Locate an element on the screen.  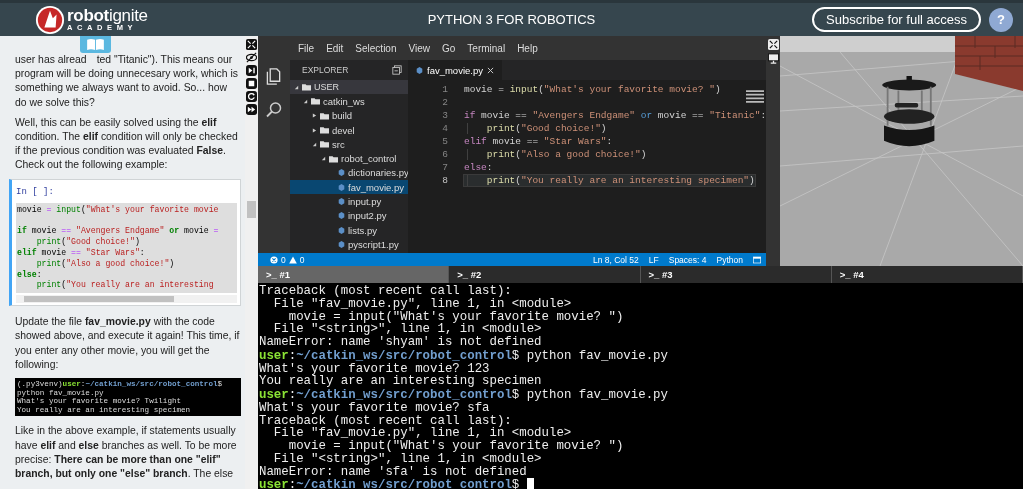
error-count: 0 is located at coordinates (283, 259).